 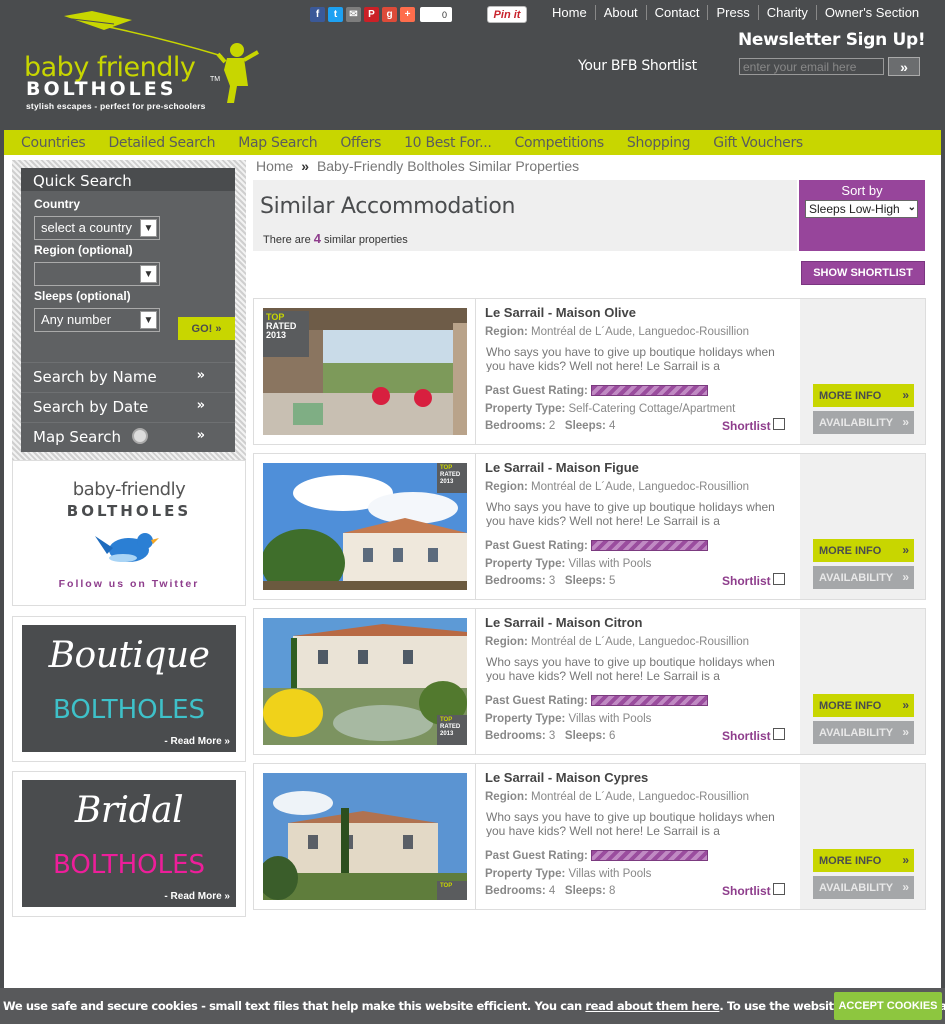 What do you see at coordinates (560, 143) in the screenshot?
I see `nav-competitions: Competitions` at bounding box center [560, 143].